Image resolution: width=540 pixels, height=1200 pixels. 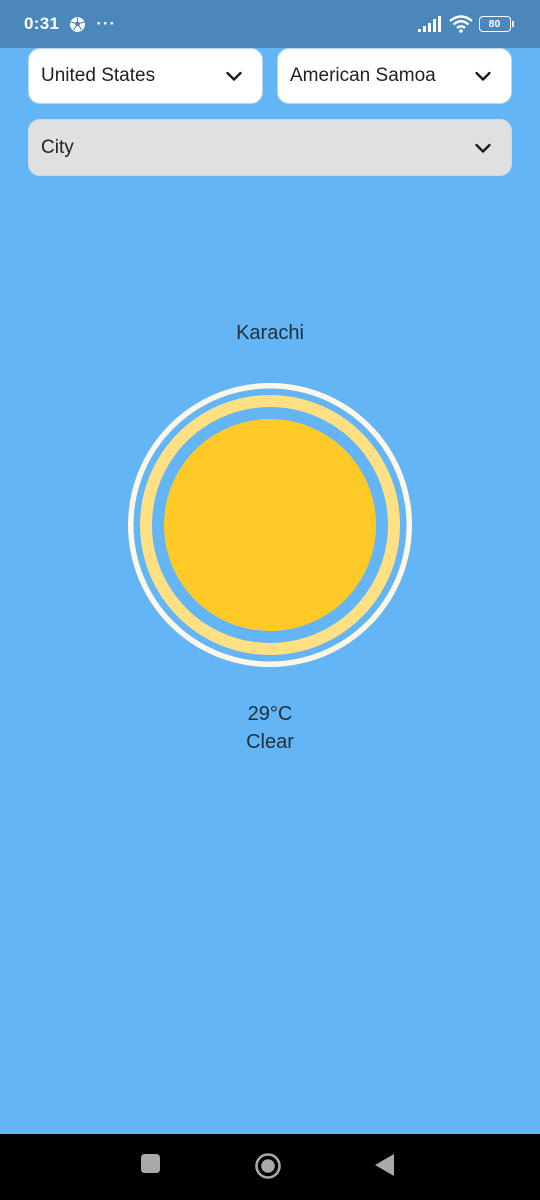 I want to click on city-name: Karachi, so click(x=270, y=333).